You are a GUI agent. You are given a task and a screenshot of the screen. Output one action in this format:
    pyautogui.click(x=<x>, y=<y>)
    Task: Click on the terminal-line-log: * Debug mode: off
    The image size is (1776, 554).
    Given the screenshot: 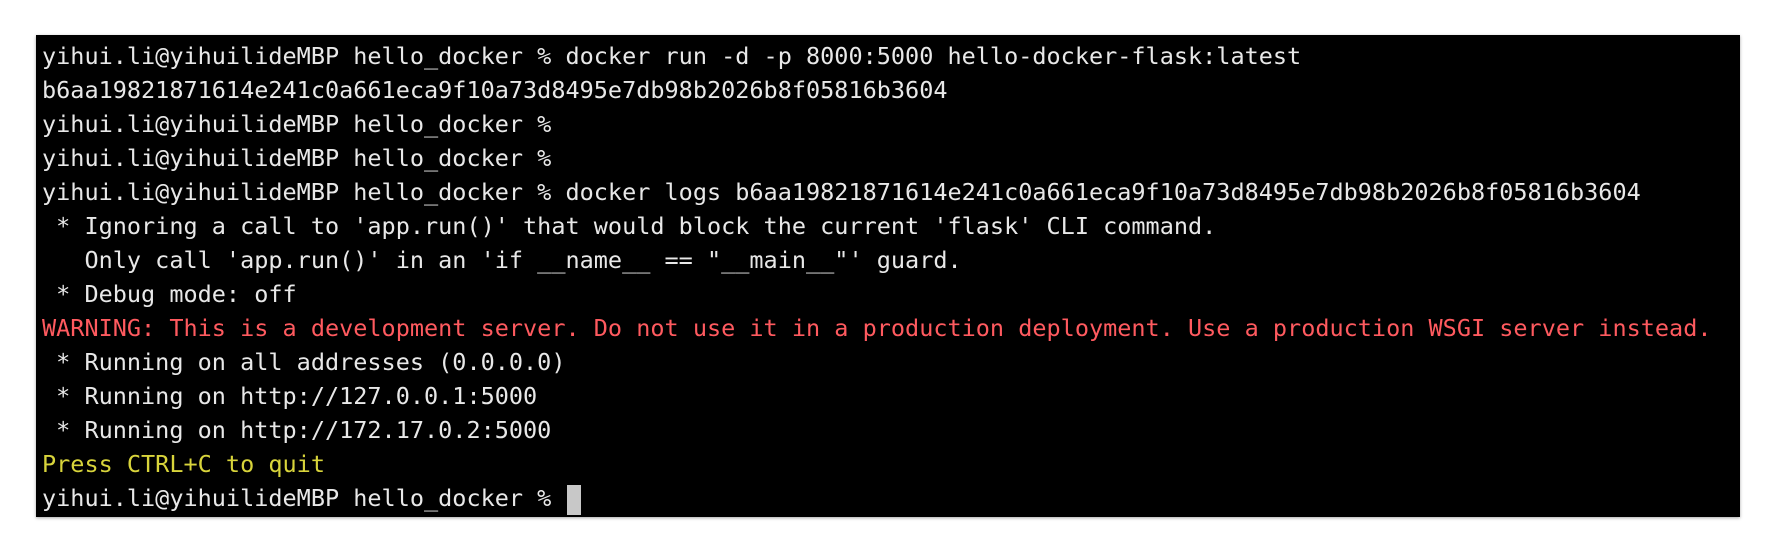 What is the action you would take?
    pyautogui.click(x=169, y=294)
    